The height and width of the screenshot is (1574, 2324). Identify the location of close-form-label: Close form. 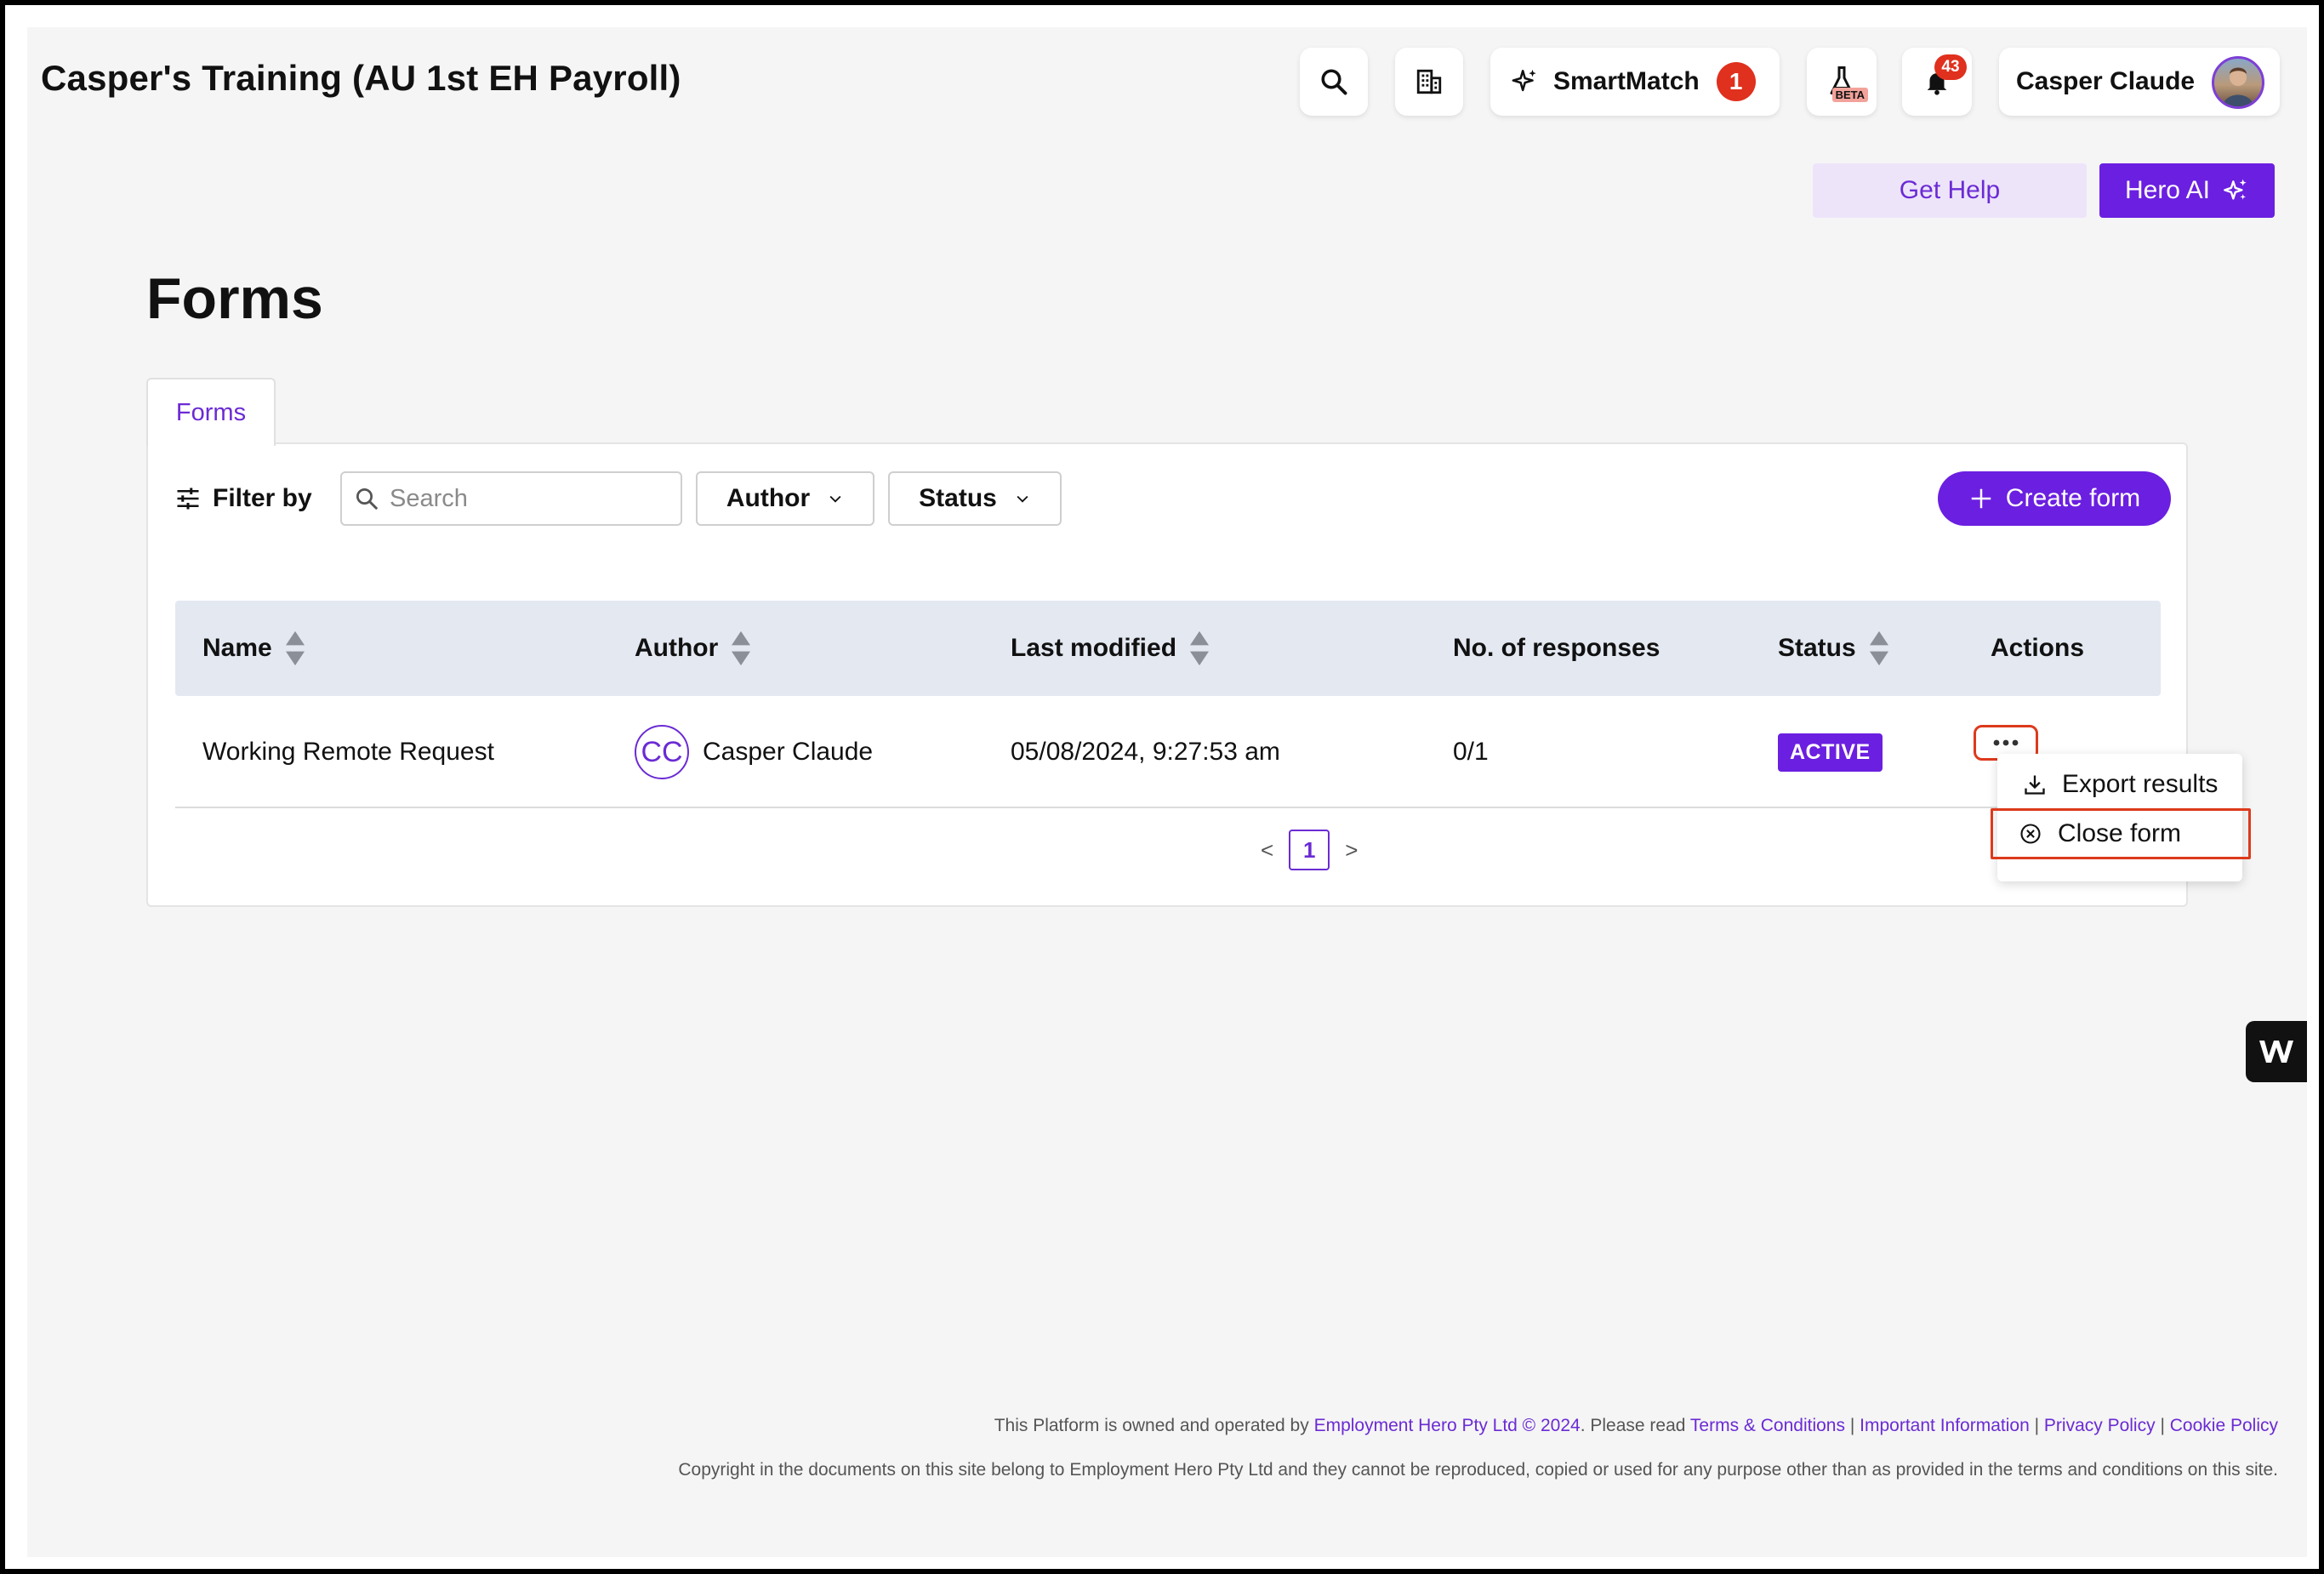
(2120, 833).